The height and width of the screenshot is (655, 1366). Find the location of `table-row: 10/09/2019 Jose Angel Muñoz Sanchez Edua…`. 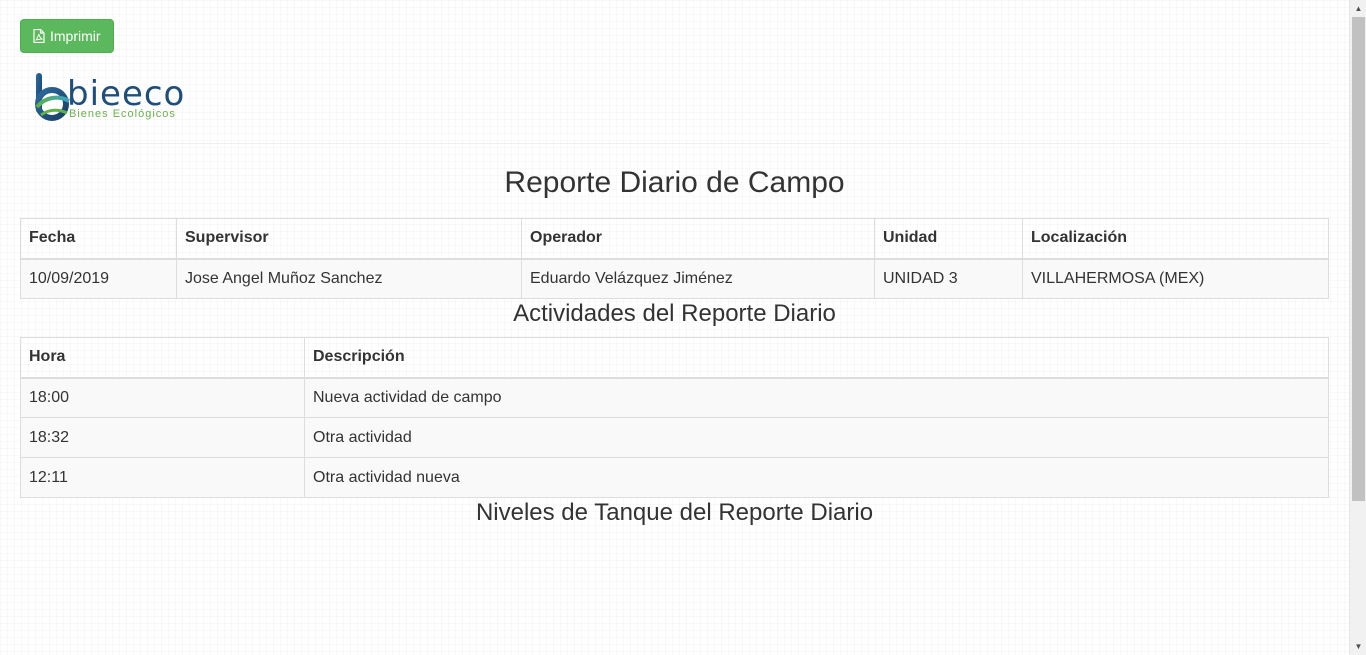

table-row: 10/09/2019 Jose Angel Muñoz Sanchez Edua… is located at coordinates (674, 278).